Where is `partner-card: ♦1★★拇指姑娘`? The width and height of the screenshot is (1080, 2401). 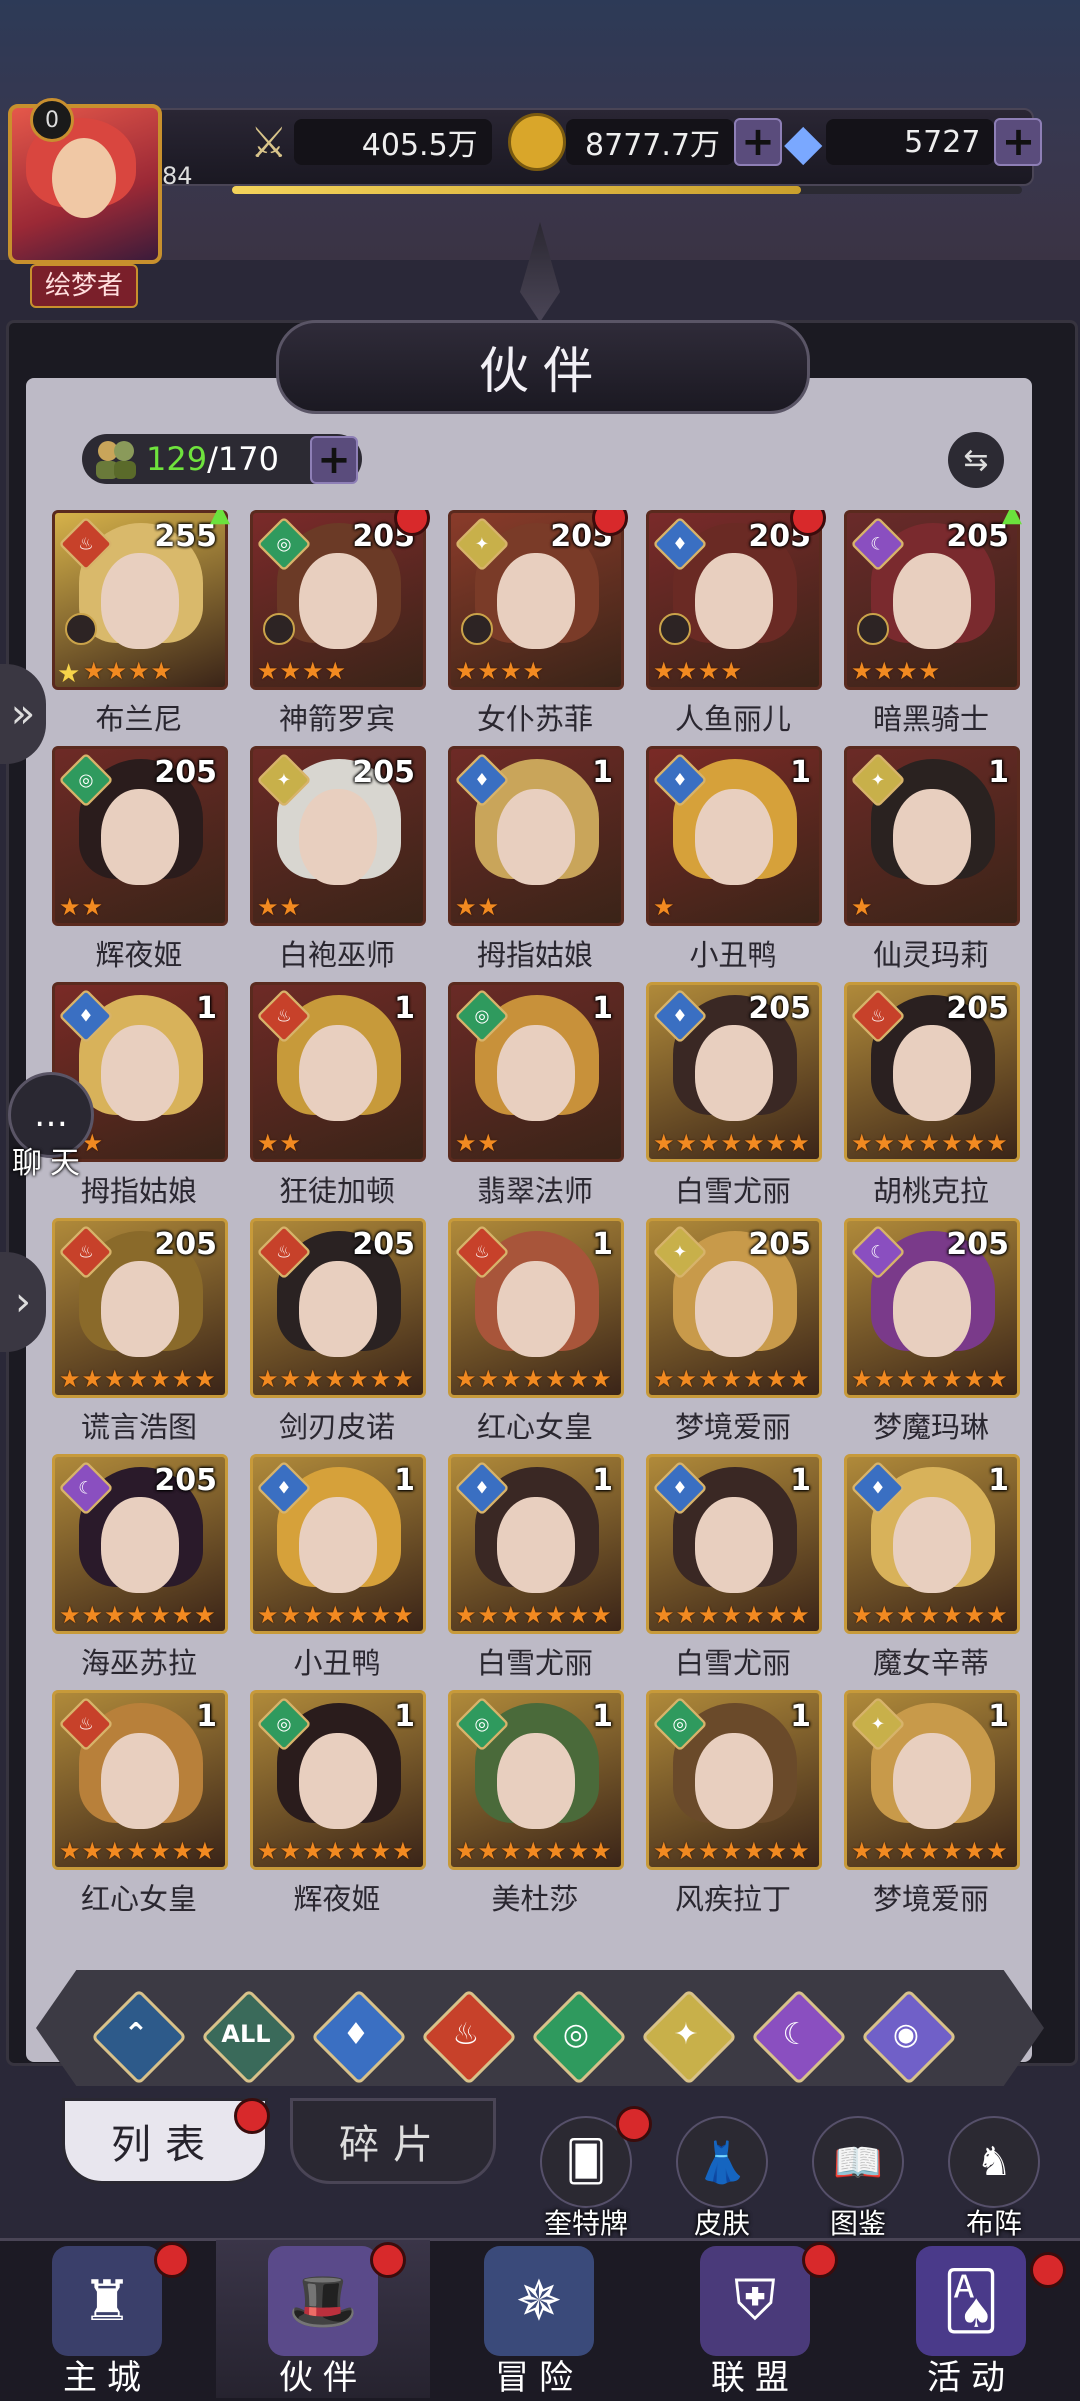
partner-card: ♦1★★拇指姑娘 is located at coordinates (536, 862).